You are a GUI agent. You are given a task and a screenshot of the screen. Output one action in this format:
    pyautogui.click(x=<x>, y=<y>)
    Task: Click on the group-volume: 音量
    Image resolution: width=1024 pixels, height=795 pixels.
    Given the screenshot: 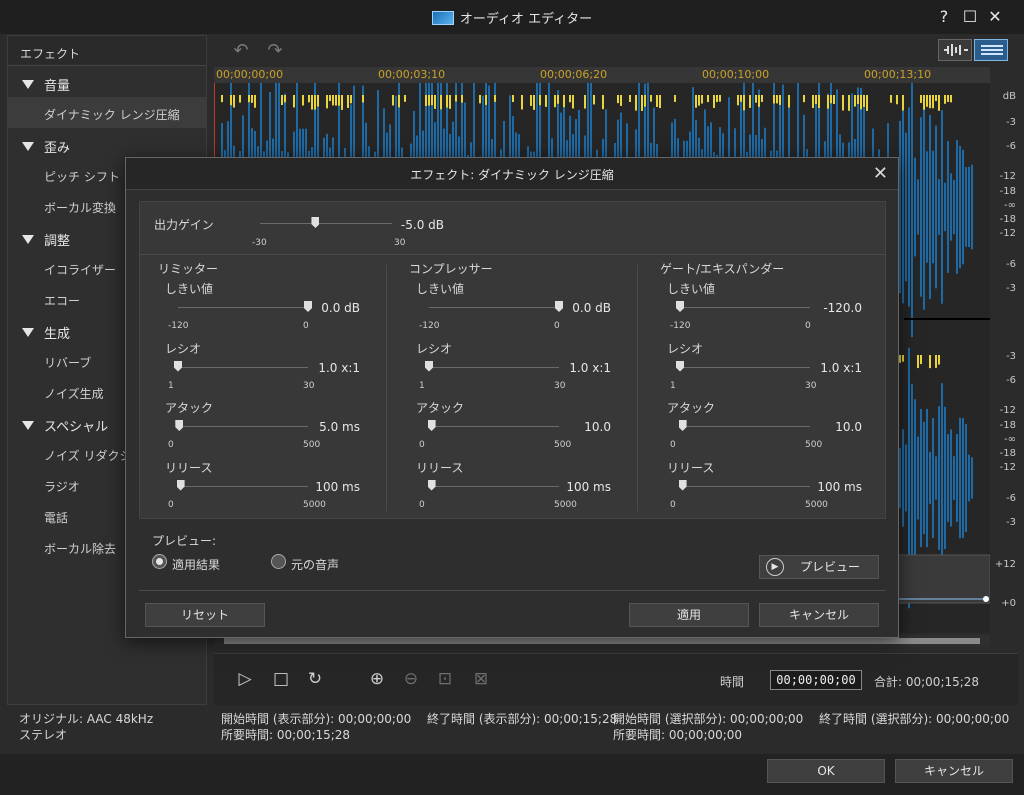 What is the action you would take?
    pyautogui.click(x=107, y=81)
    